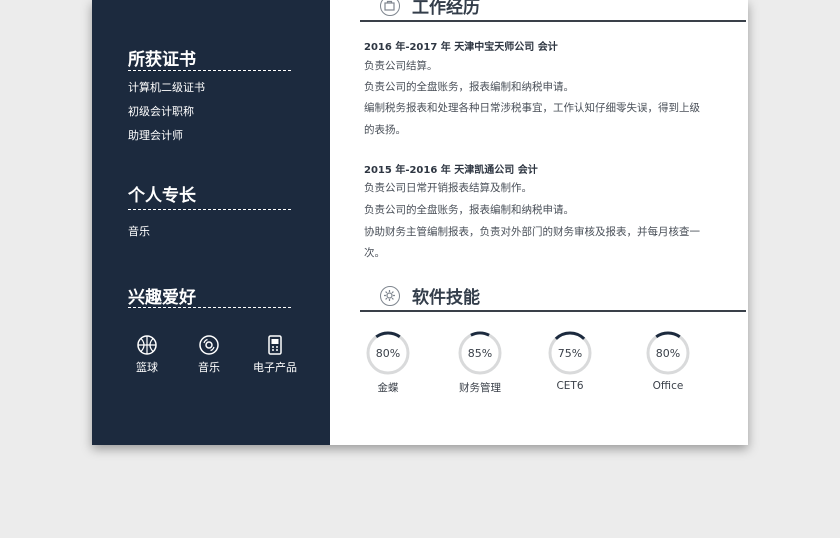 Image resolution: width=840 pixels, height=538 pixels. I want to click on skill-percent: 85%, so click(480, 353).